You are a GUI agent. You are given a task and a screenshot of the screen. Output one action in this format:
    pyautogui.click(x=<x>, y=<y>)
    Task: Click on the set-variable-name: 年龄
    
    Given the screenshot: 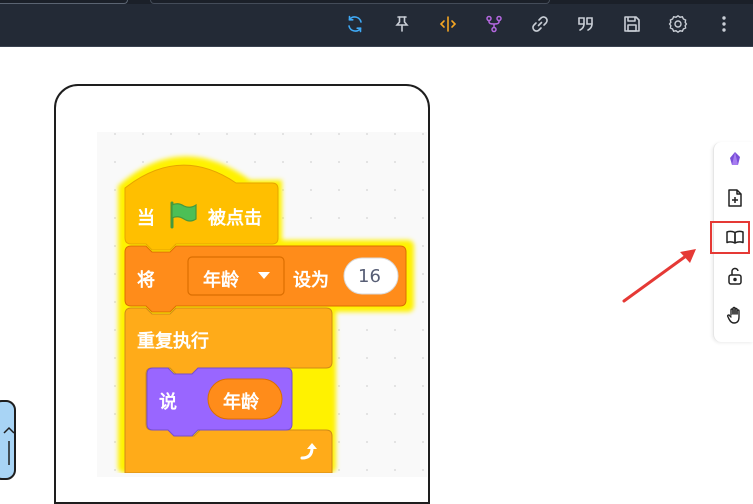 What is the action you would take?
    pyautogui.click(x=221, y=280)
    